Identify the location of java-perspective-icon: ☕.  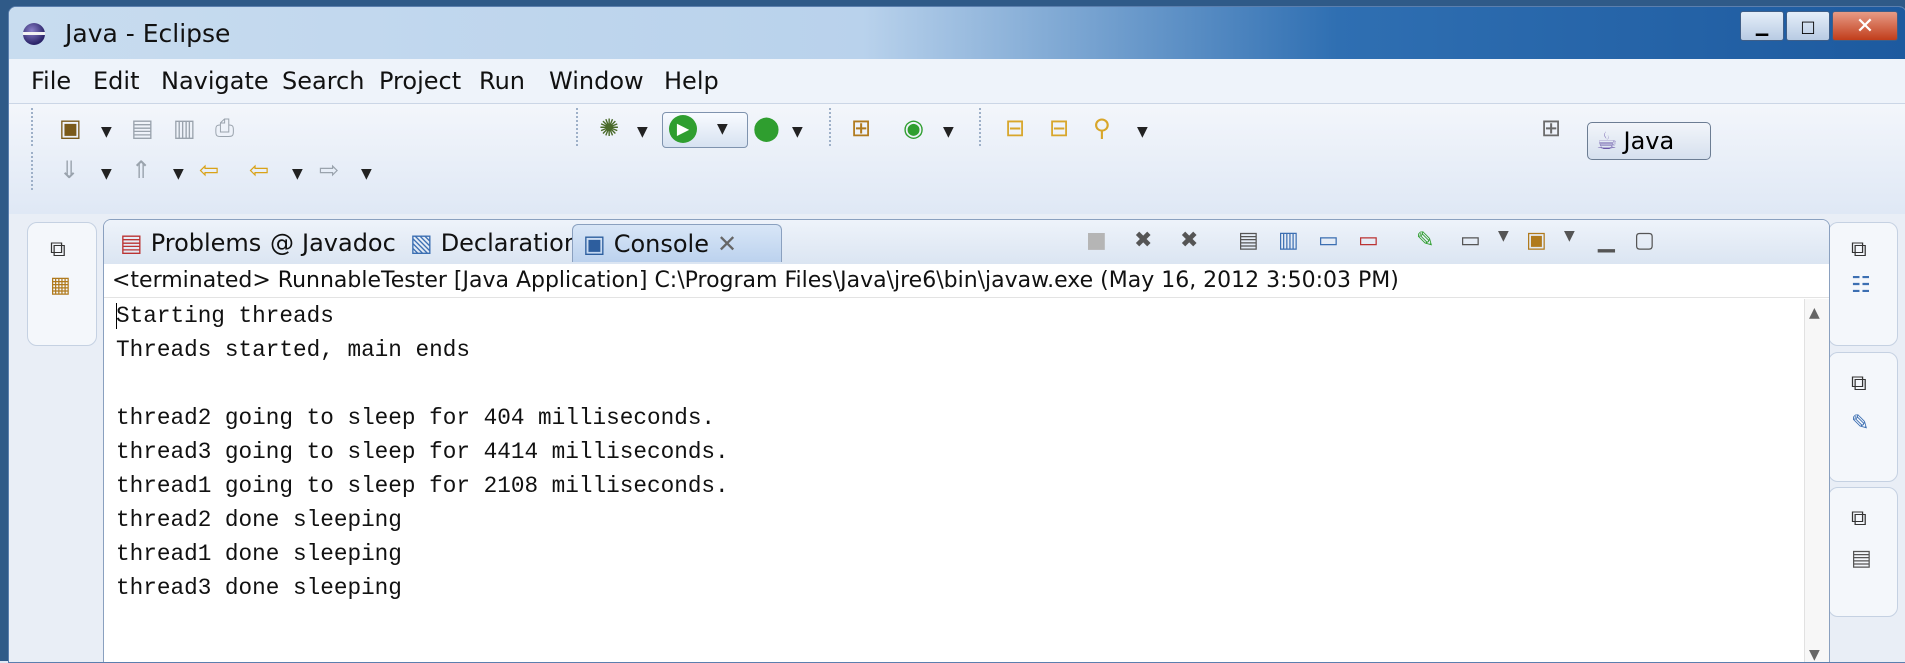
(1607, 141).